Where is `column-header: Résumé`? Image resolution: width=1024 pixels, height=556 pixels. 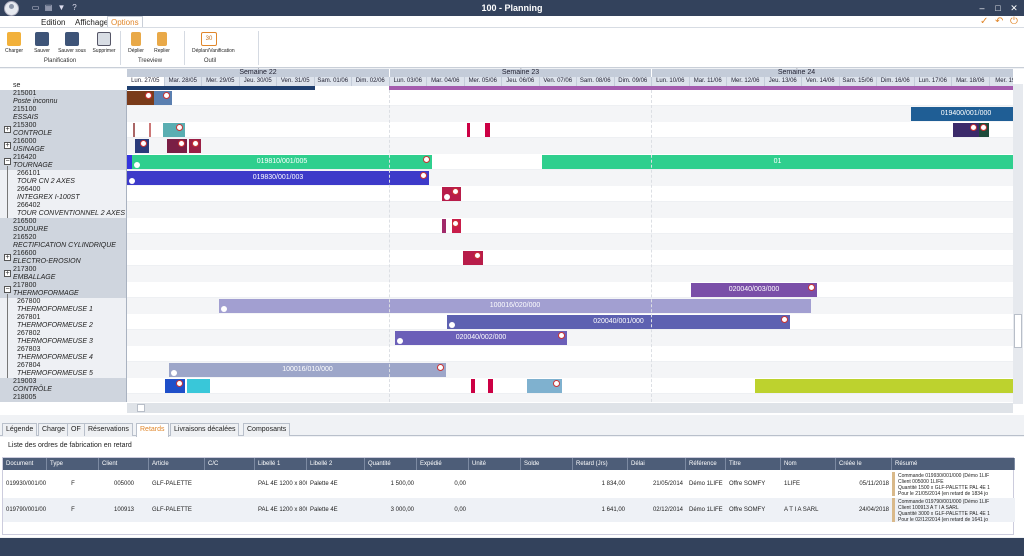
column-header: Résumé is located at coordinates (953, 464).